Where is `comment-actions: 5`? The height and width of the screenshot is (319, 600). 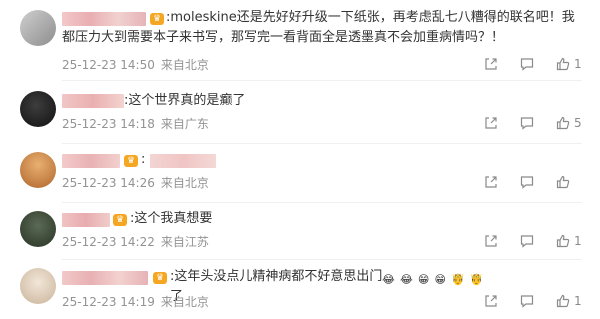 comment-actions: 5 is located at coordinates (533, 123).